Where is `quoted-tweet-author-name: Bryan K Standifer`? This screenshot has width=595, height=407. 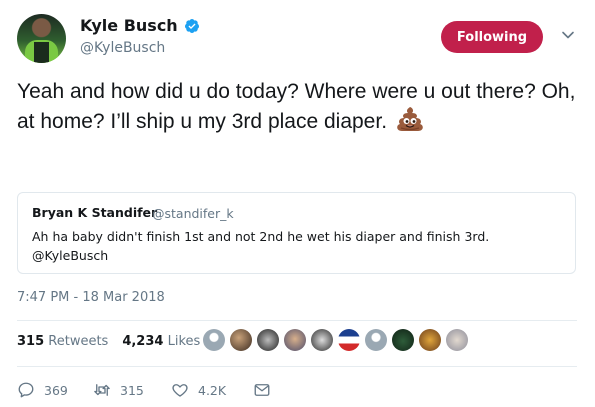
quoted-tweet-author-name: Bryan K Standifer is located at coordinates (95, 212).